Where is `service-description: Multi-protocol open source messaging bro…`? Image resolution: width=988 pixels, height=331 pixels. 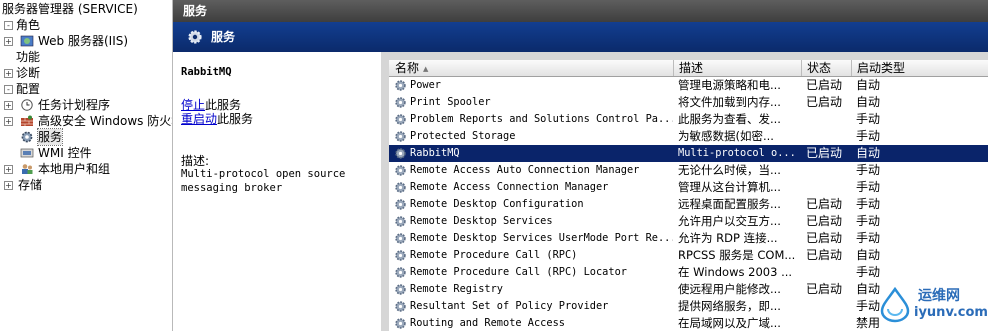
service-description: Multi-protocol open source messaging bro… is located at coordinates (263, 181).